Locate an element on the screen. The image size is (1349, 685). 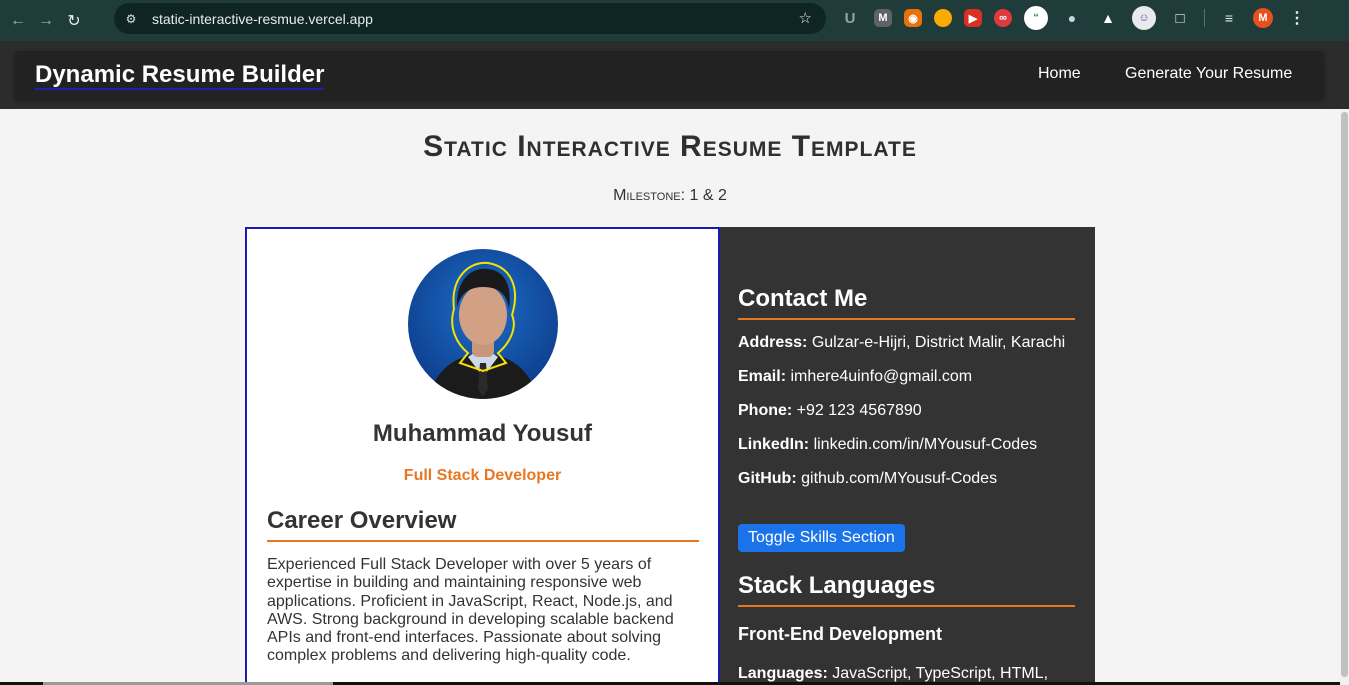
nav-generate-resume-link: Generate Your Resume is located at coordinates (1208, 74).